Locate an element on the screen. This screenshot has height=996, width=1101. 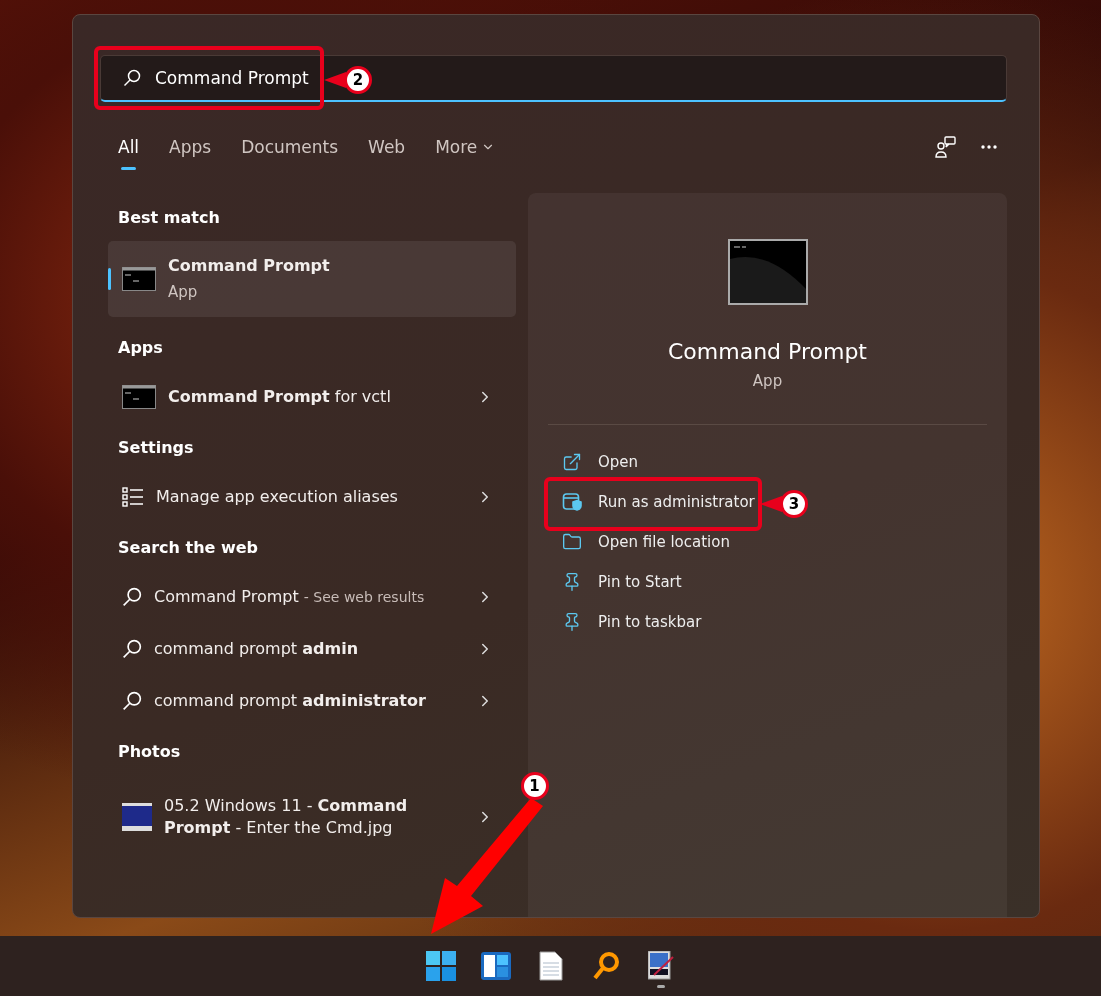
search-result: command prompt administrator is located at coordinates (312, 701).